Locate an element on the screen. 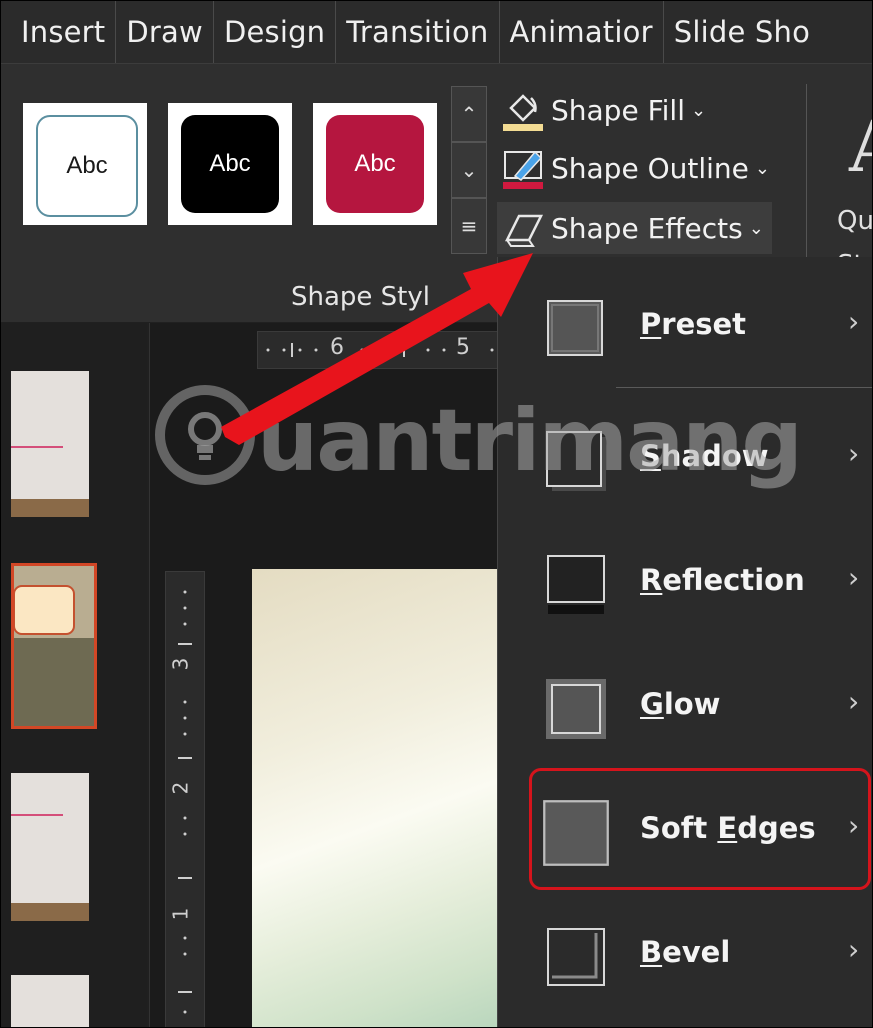  shape-fill-label: Shape Fill is located at coordinates (618, 110).